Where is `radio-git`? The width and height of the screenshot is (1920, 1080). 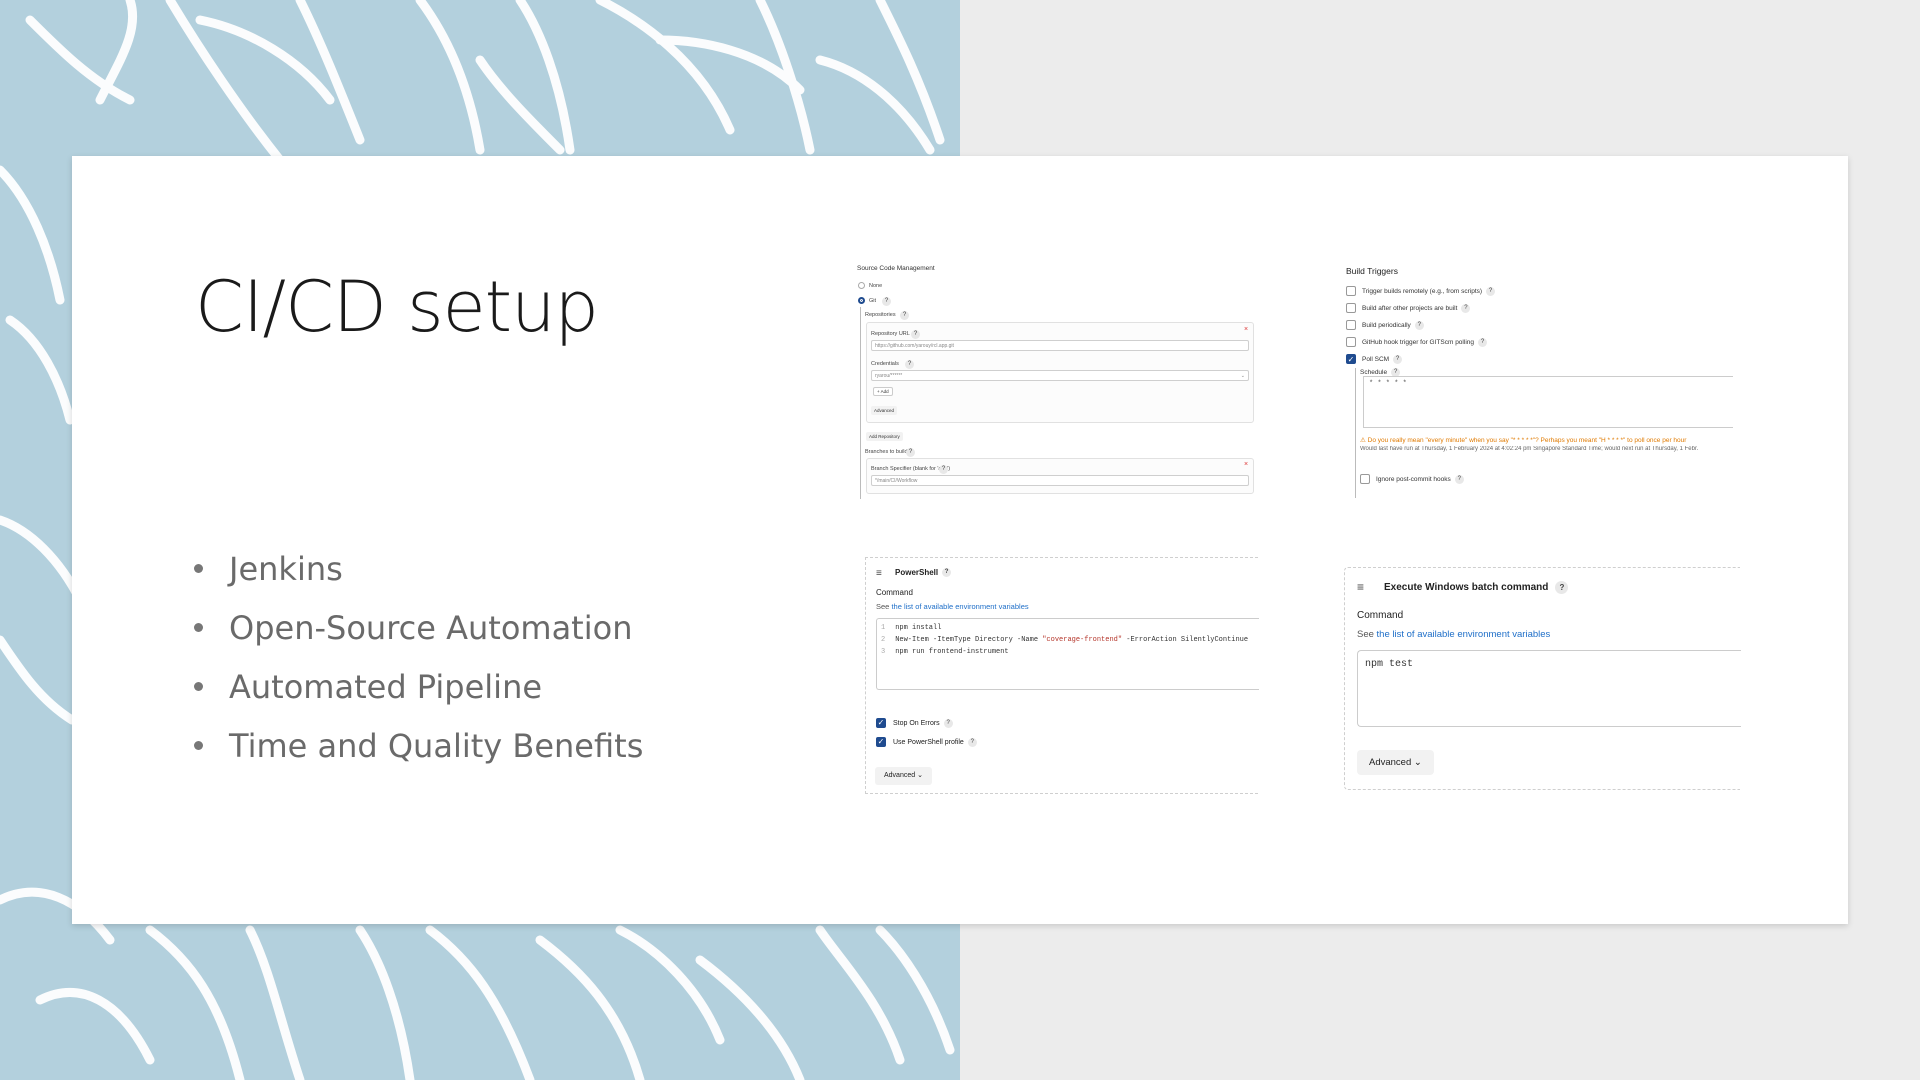
radio-git is located at coordinates (861, 300).